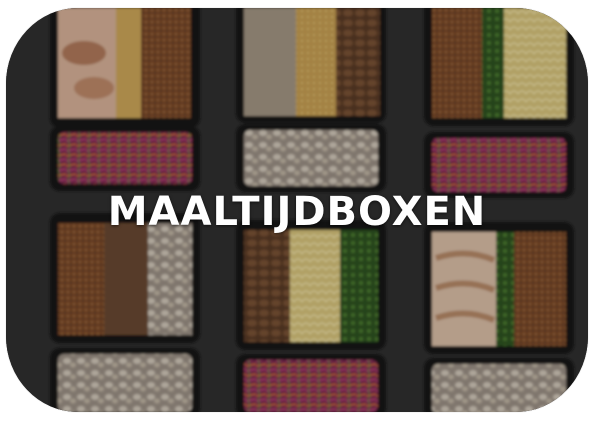  I want to click on banner-title: MAALTIJDBOXEN, so click(297, 212).